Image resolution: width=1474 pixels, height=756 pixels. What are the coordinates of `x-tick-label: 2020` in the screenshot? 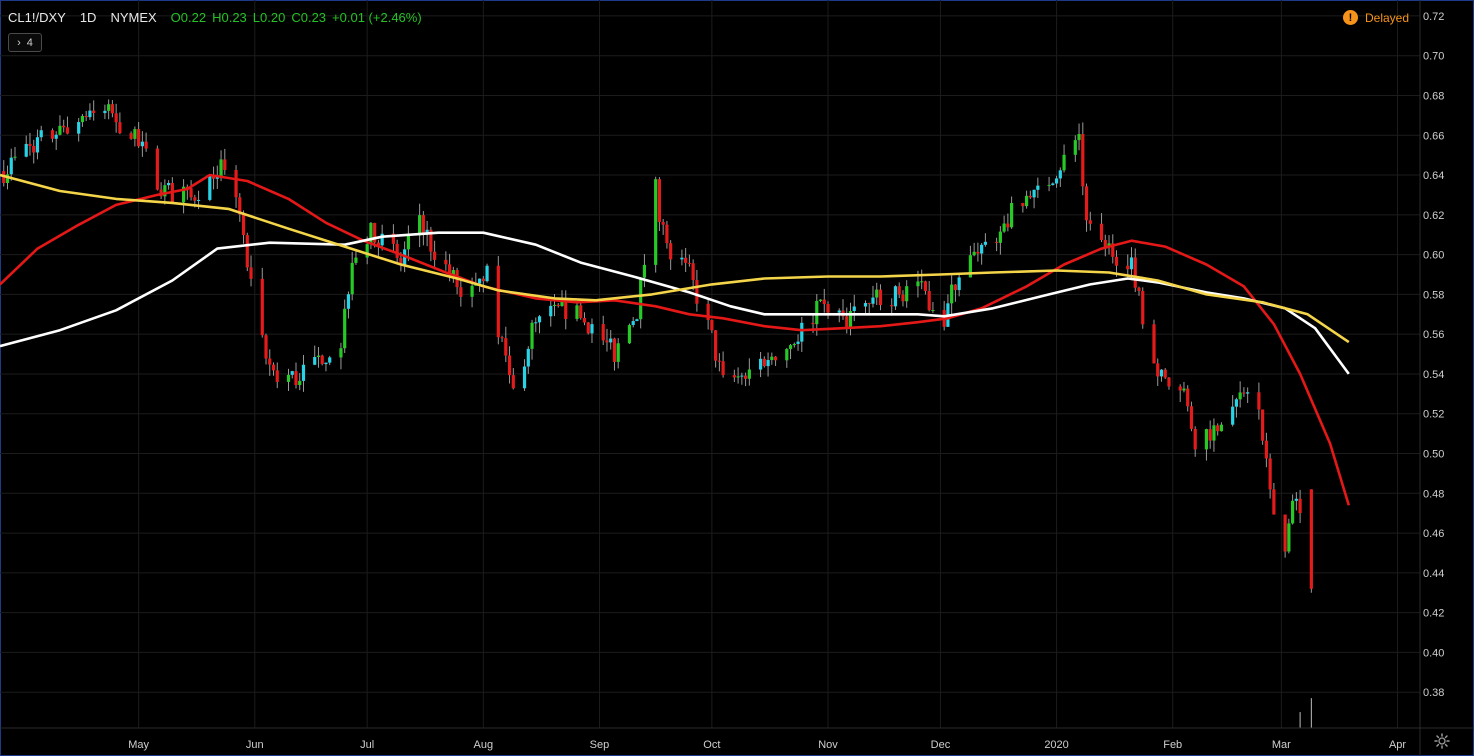 It's located at (1056, 745).